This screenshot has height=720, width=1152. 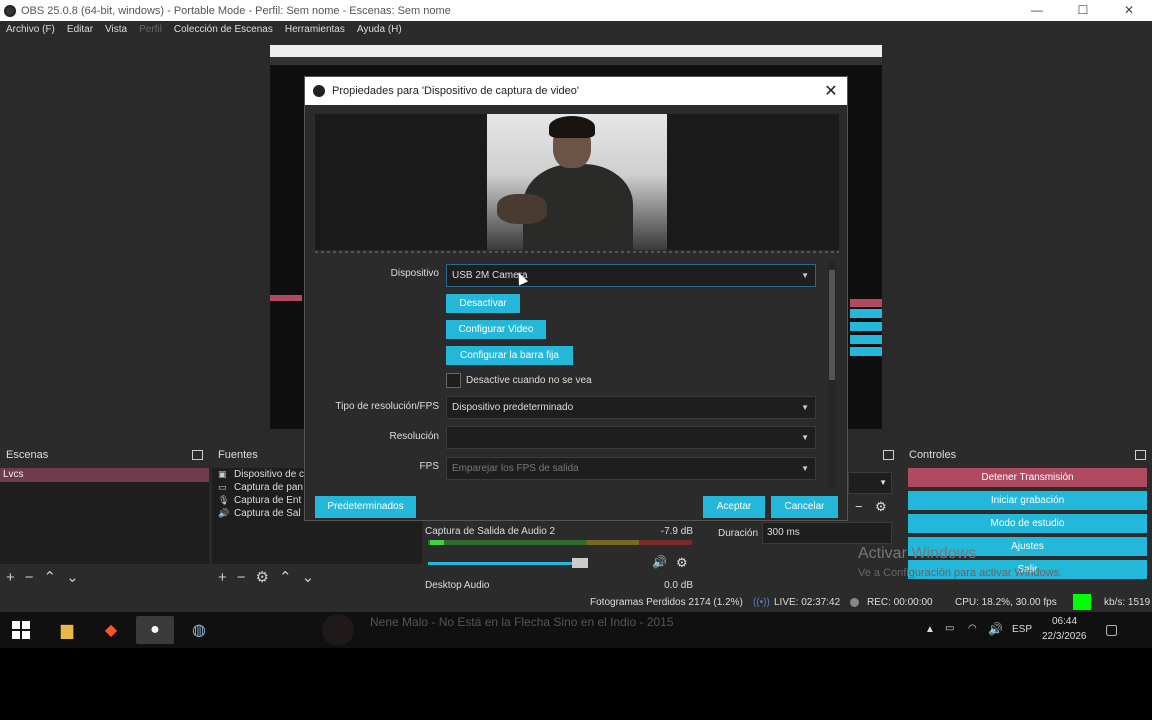 I want to click on transition-select: ▼, so click(x=870, y=483).